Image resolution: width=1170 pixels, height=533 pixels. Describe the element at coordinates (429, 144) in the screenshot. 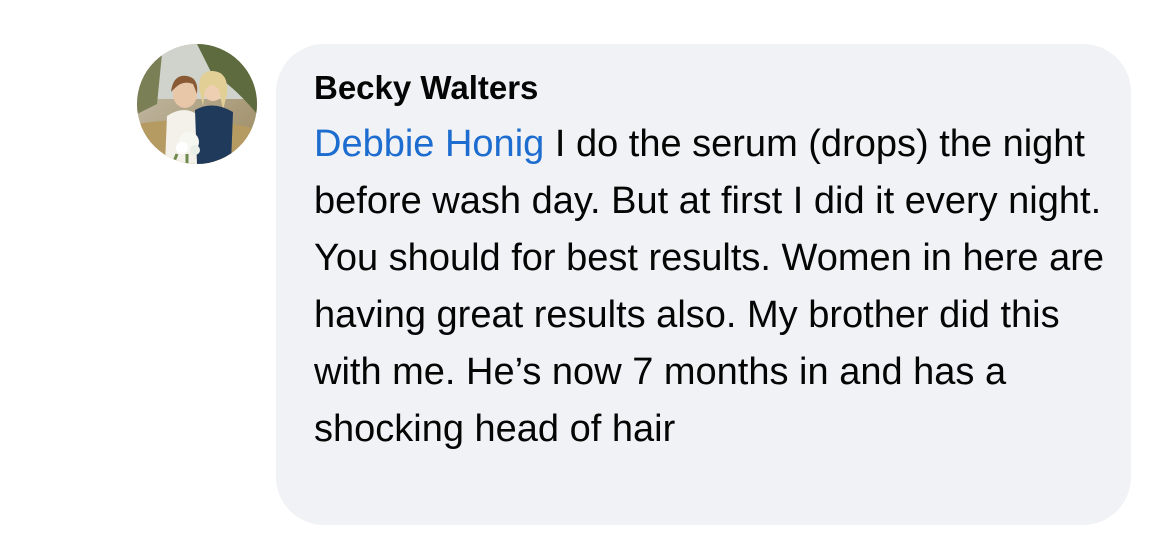

I see `mention-link: Debbie Honig` at that location.